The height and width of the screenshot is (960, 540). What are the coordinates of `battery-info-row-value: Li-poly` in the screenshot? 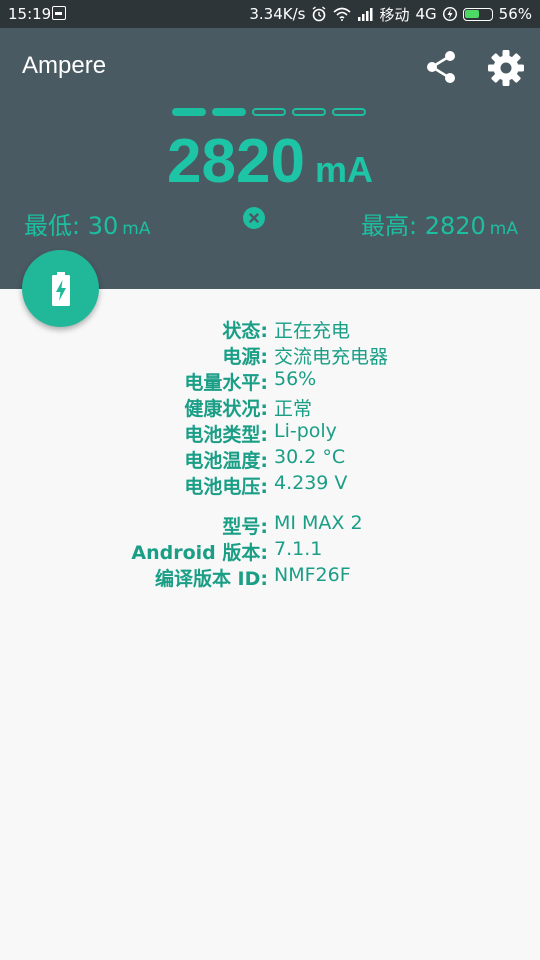 It's located at (305, 431).